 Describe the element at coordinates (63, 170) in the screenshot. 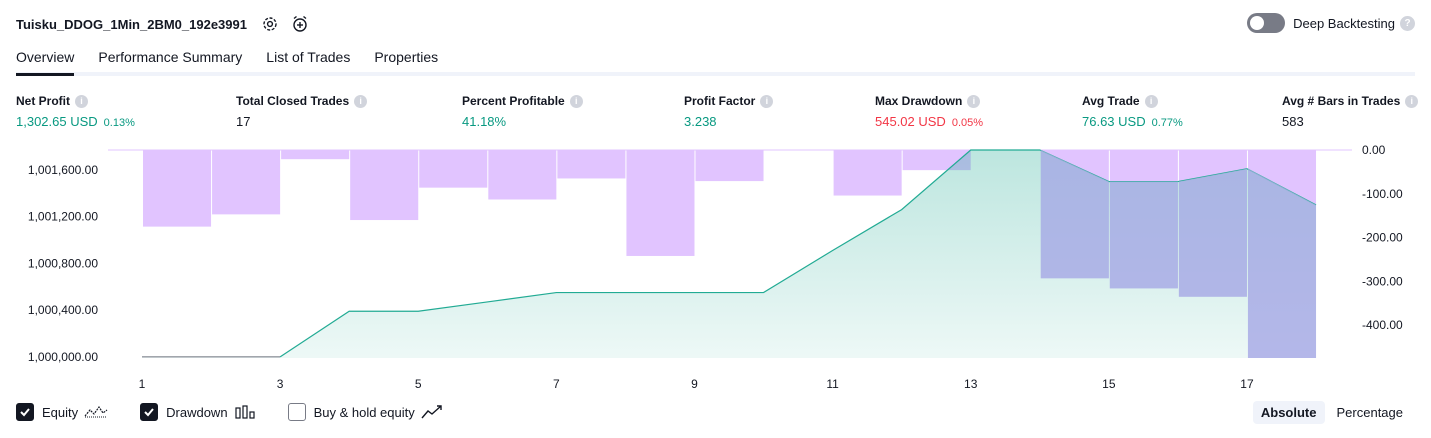

I see `y-left-tick-label: 1,001,600.00` at that location.